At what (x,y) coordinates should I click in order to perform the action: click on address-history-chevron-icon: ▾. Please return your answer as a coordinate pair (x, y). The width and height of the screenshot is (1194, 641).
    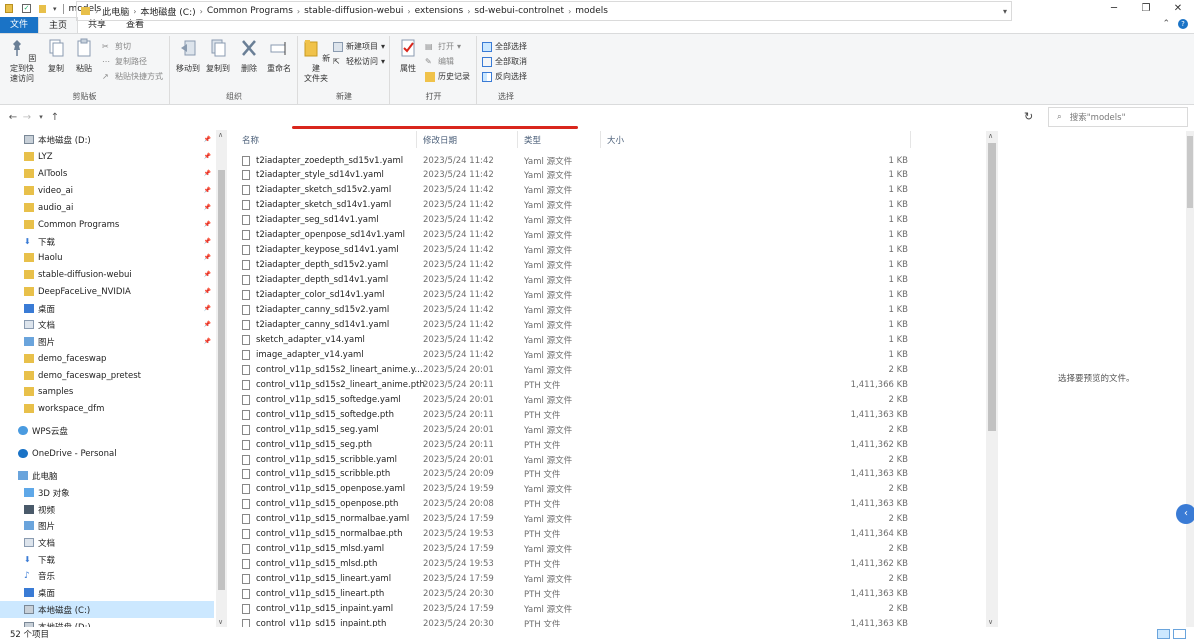
    Looking at the image, I should click on (1005, 11).